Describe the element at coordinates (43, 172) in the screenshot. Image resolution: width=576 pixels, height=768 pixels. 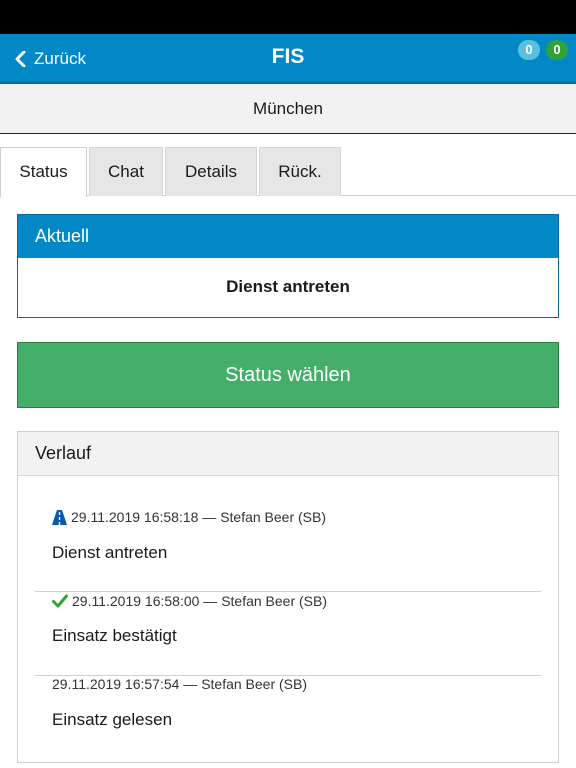
I see `tab-status: Status` at that location.